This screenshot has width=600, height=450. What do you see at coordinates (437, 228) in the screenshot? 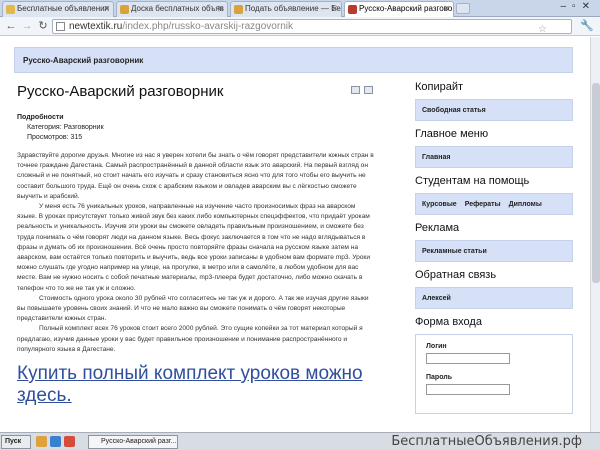
I see `ads-heading: Реклама` at bounding box center [437, 228].